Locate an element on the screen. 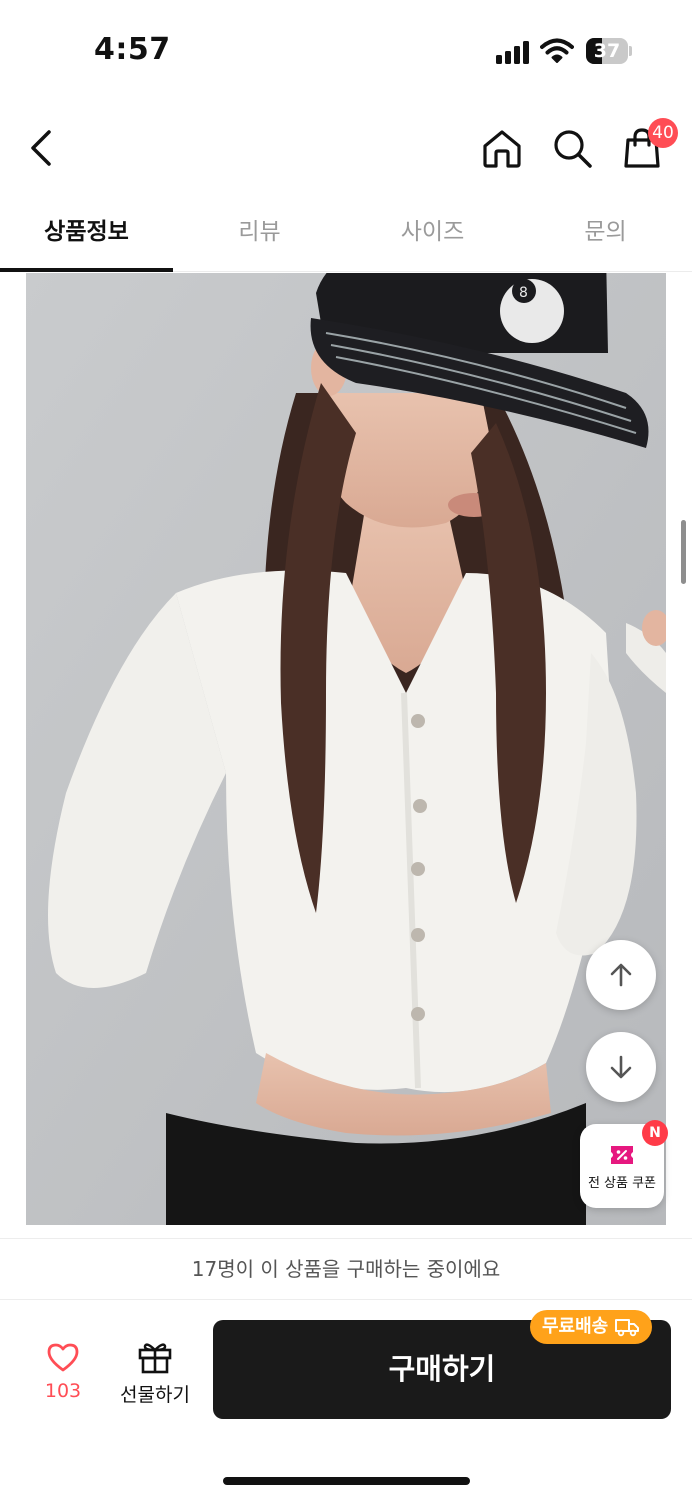 This screenshot has height=1500, width=692. tab-reviews: 리뷰 is located at coordinates (259, 234).